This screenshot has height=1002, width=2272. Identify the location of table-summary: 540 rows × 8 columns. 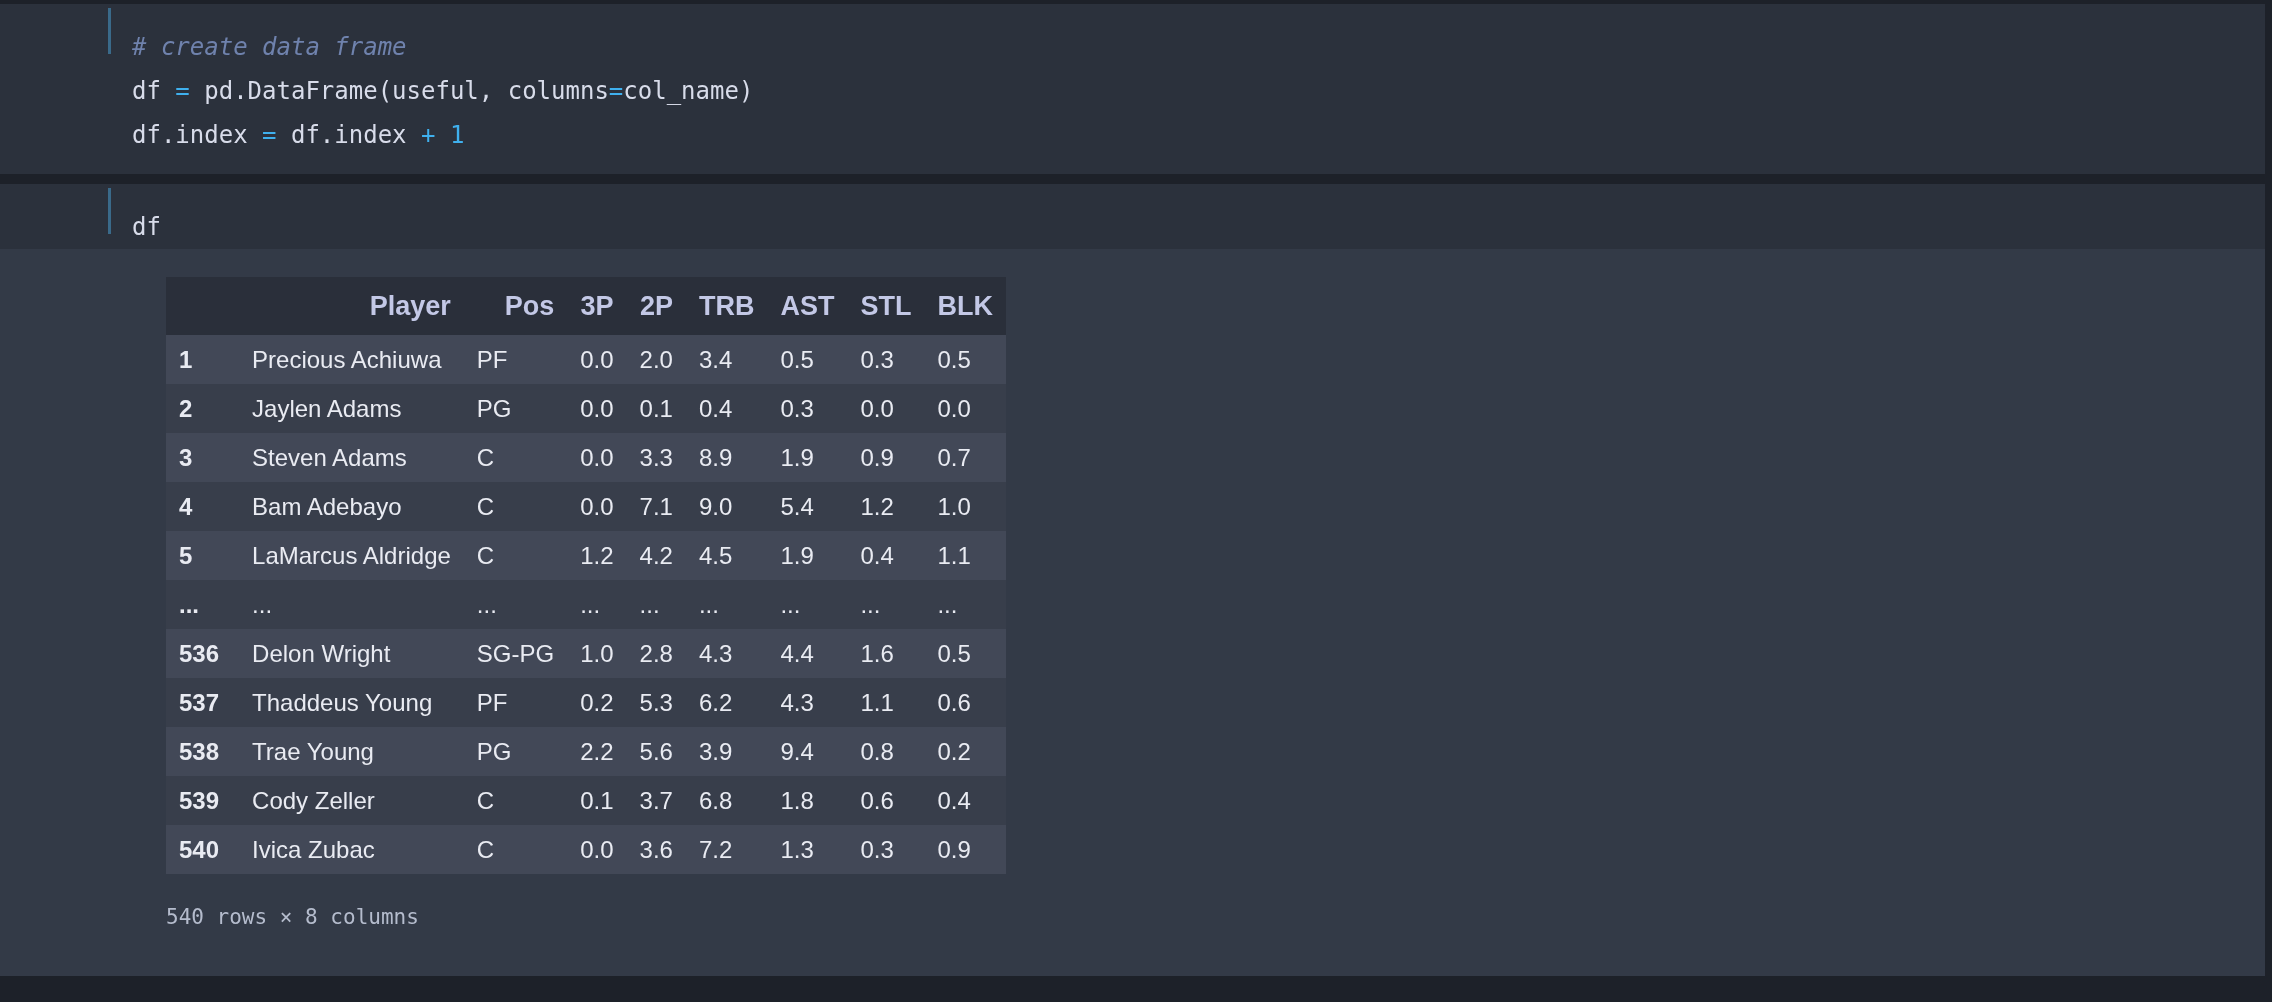
(293, 917).